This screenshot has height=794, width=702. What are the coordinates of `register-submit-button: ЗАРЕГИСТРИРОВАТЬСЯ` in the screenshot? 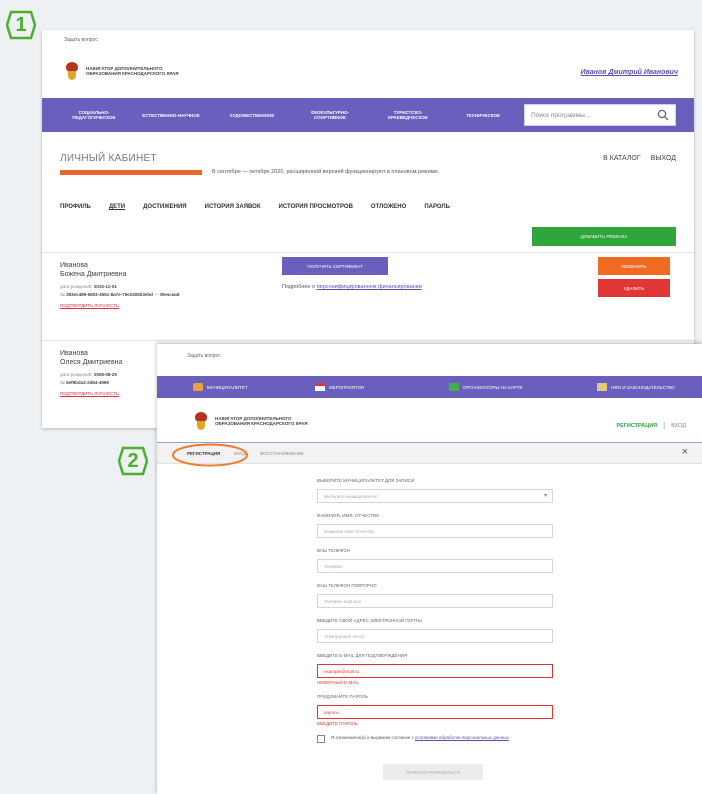 It's located at (433, 772).